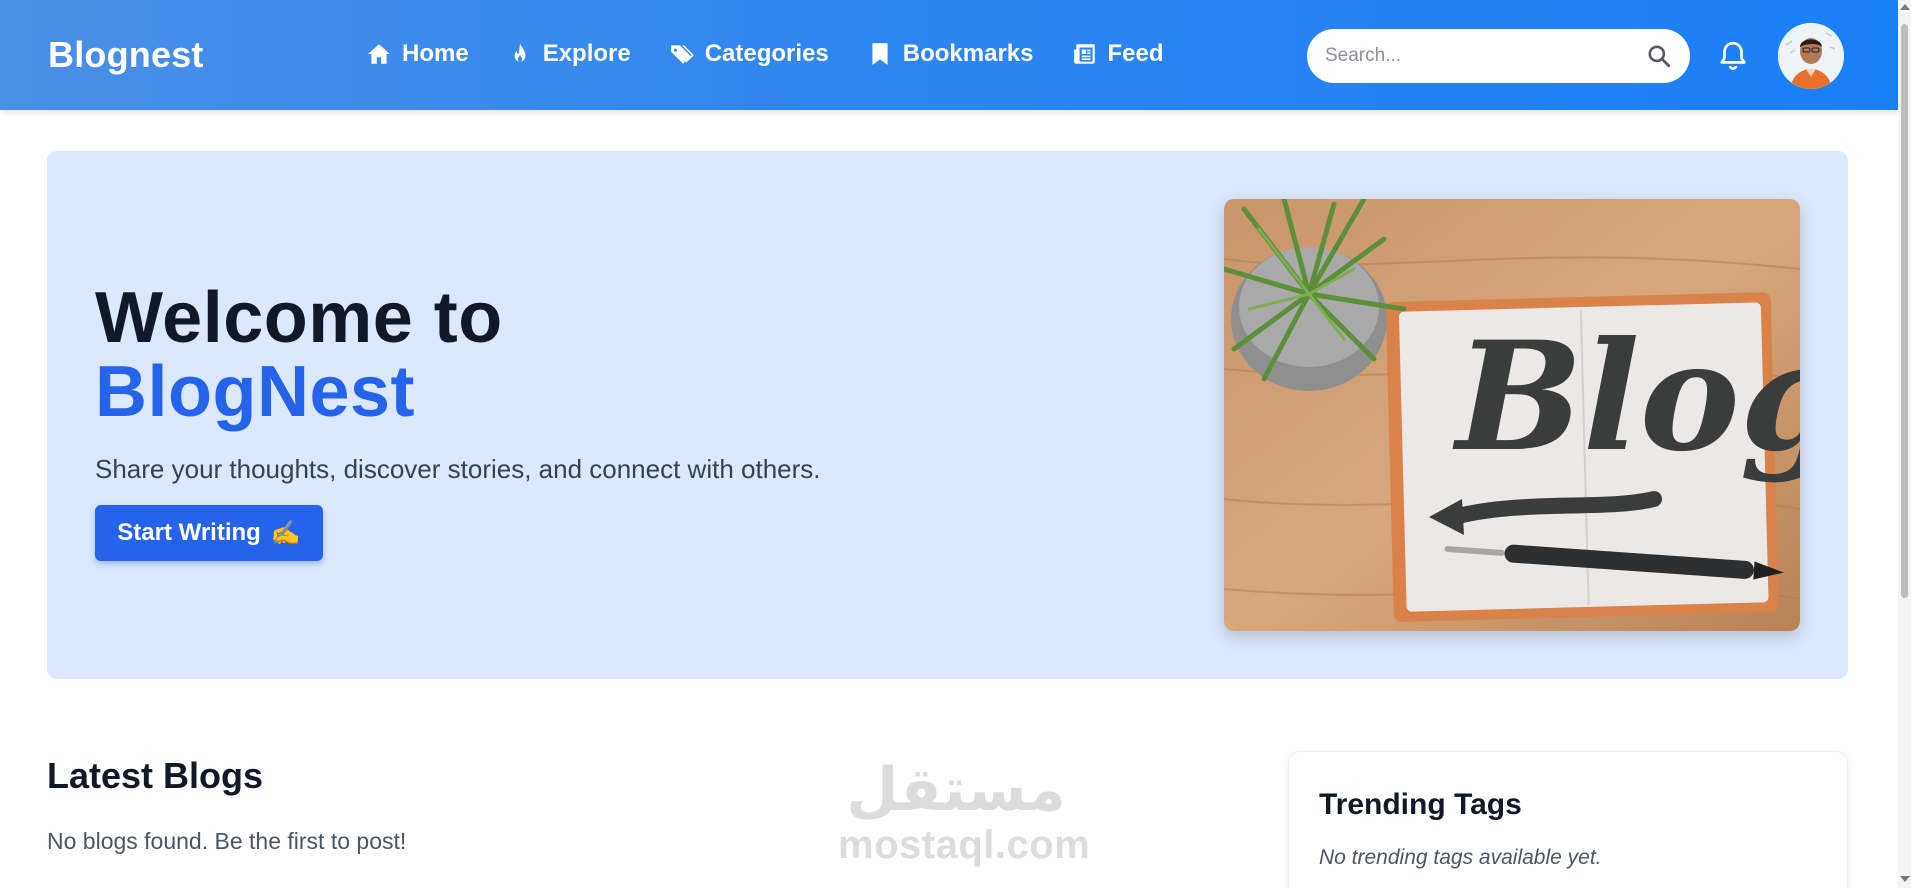  Describe the element at coordinates (1420, 804) in the screenshot. I see `trending-tags-heading: Trending Tags` at that location.